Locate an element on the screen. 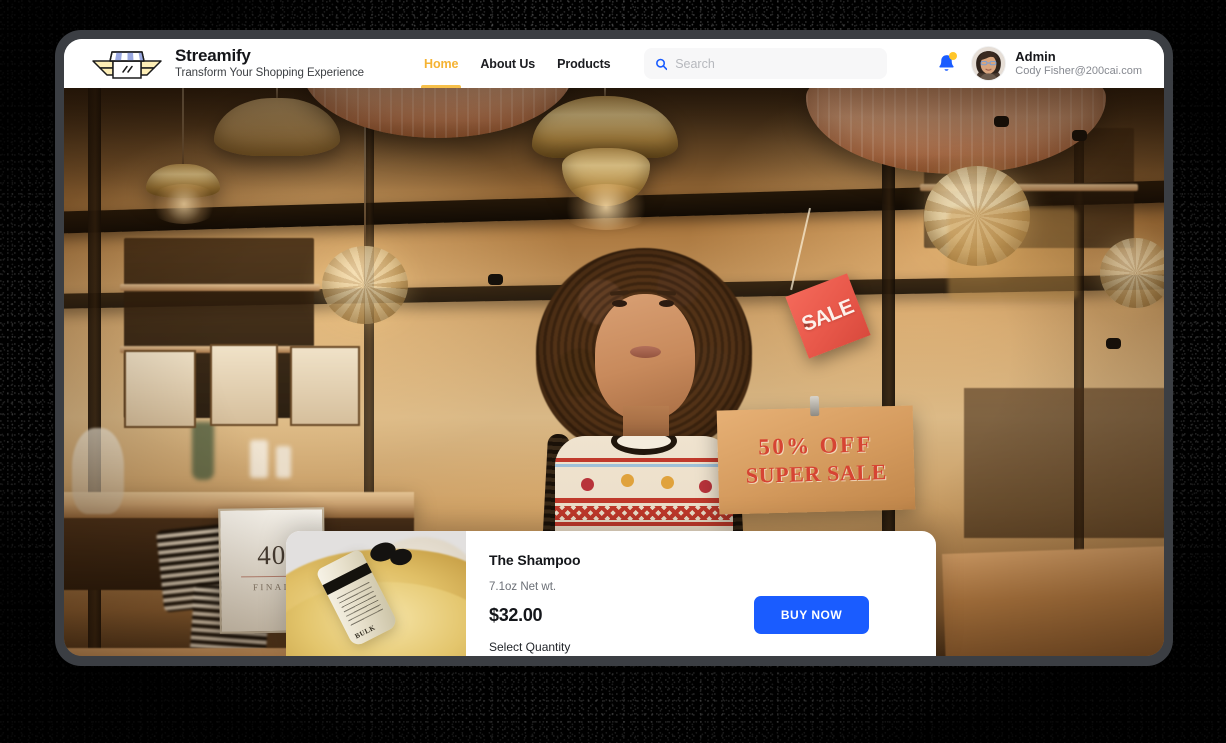 This screenshot has height=743, width=1226. user-name: Admin is located at coordinates (1035, 56).